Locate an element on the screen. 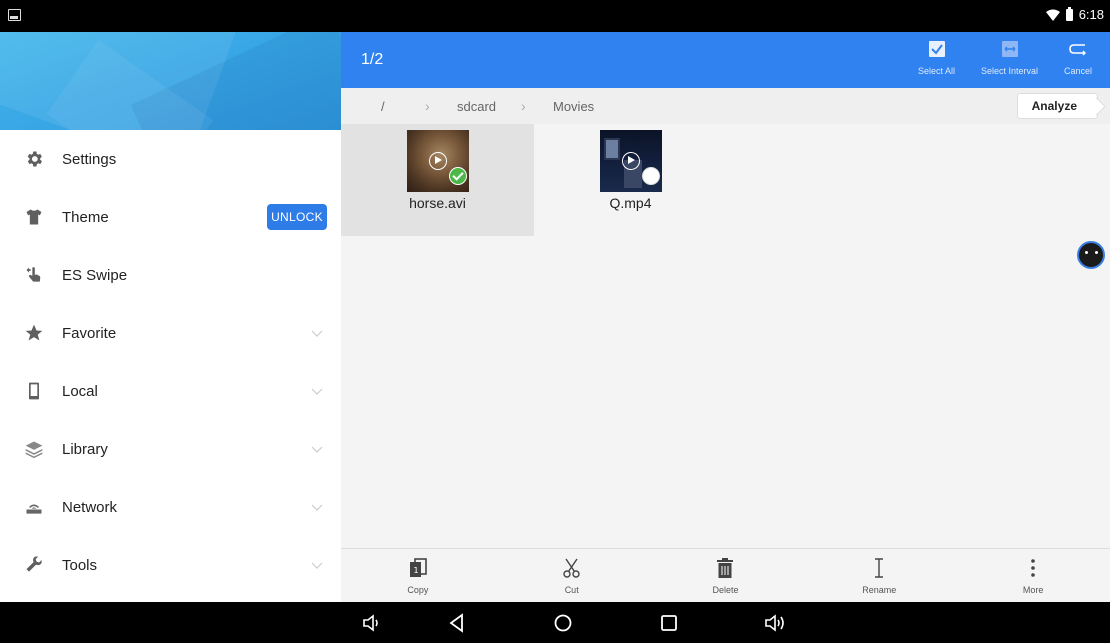 Image resolution: width=1110 pixels, height=643 pixels. sidebar-item-label: Library is located at coordinates (85, 449).